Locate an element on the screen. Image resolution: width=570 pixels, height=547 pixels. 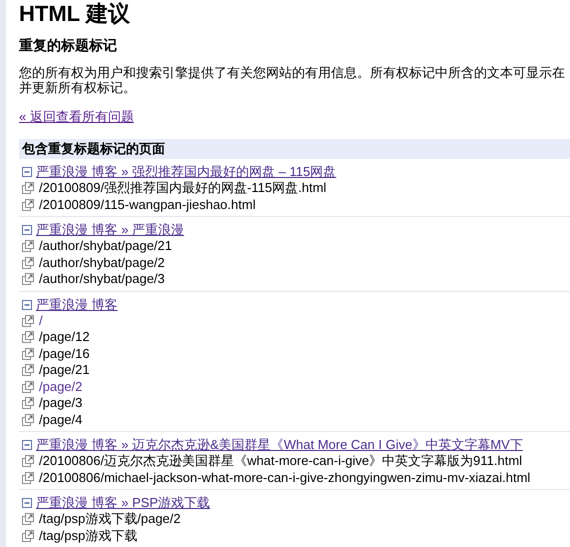
page-path: /page/2 is located at coordinates (60, 386).